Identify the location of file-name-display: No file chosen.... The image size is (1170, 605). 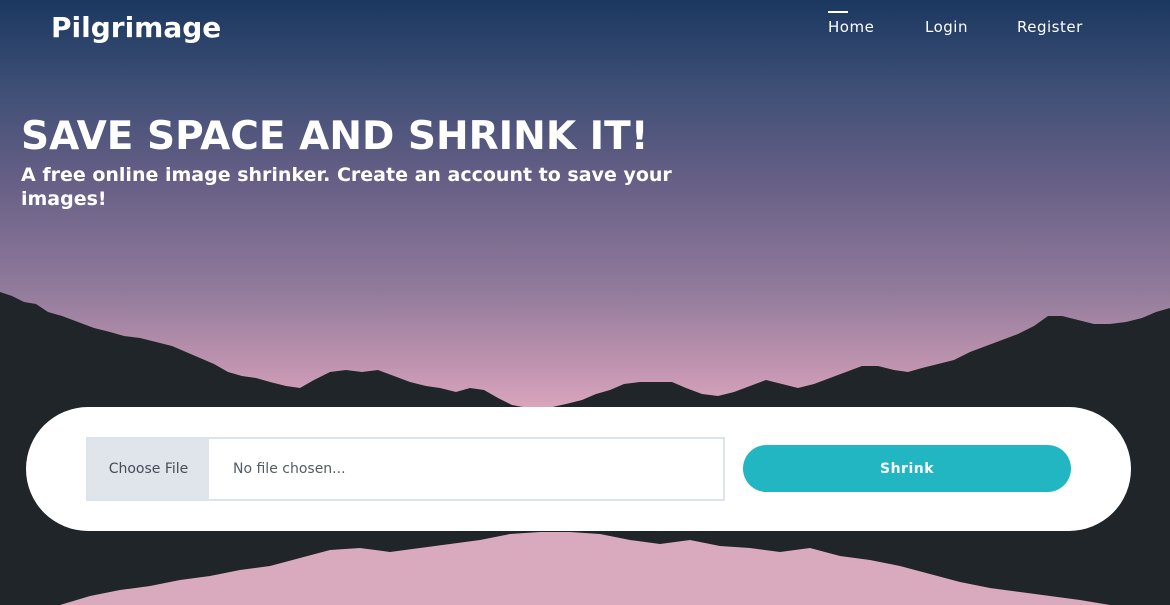
(289, 469).